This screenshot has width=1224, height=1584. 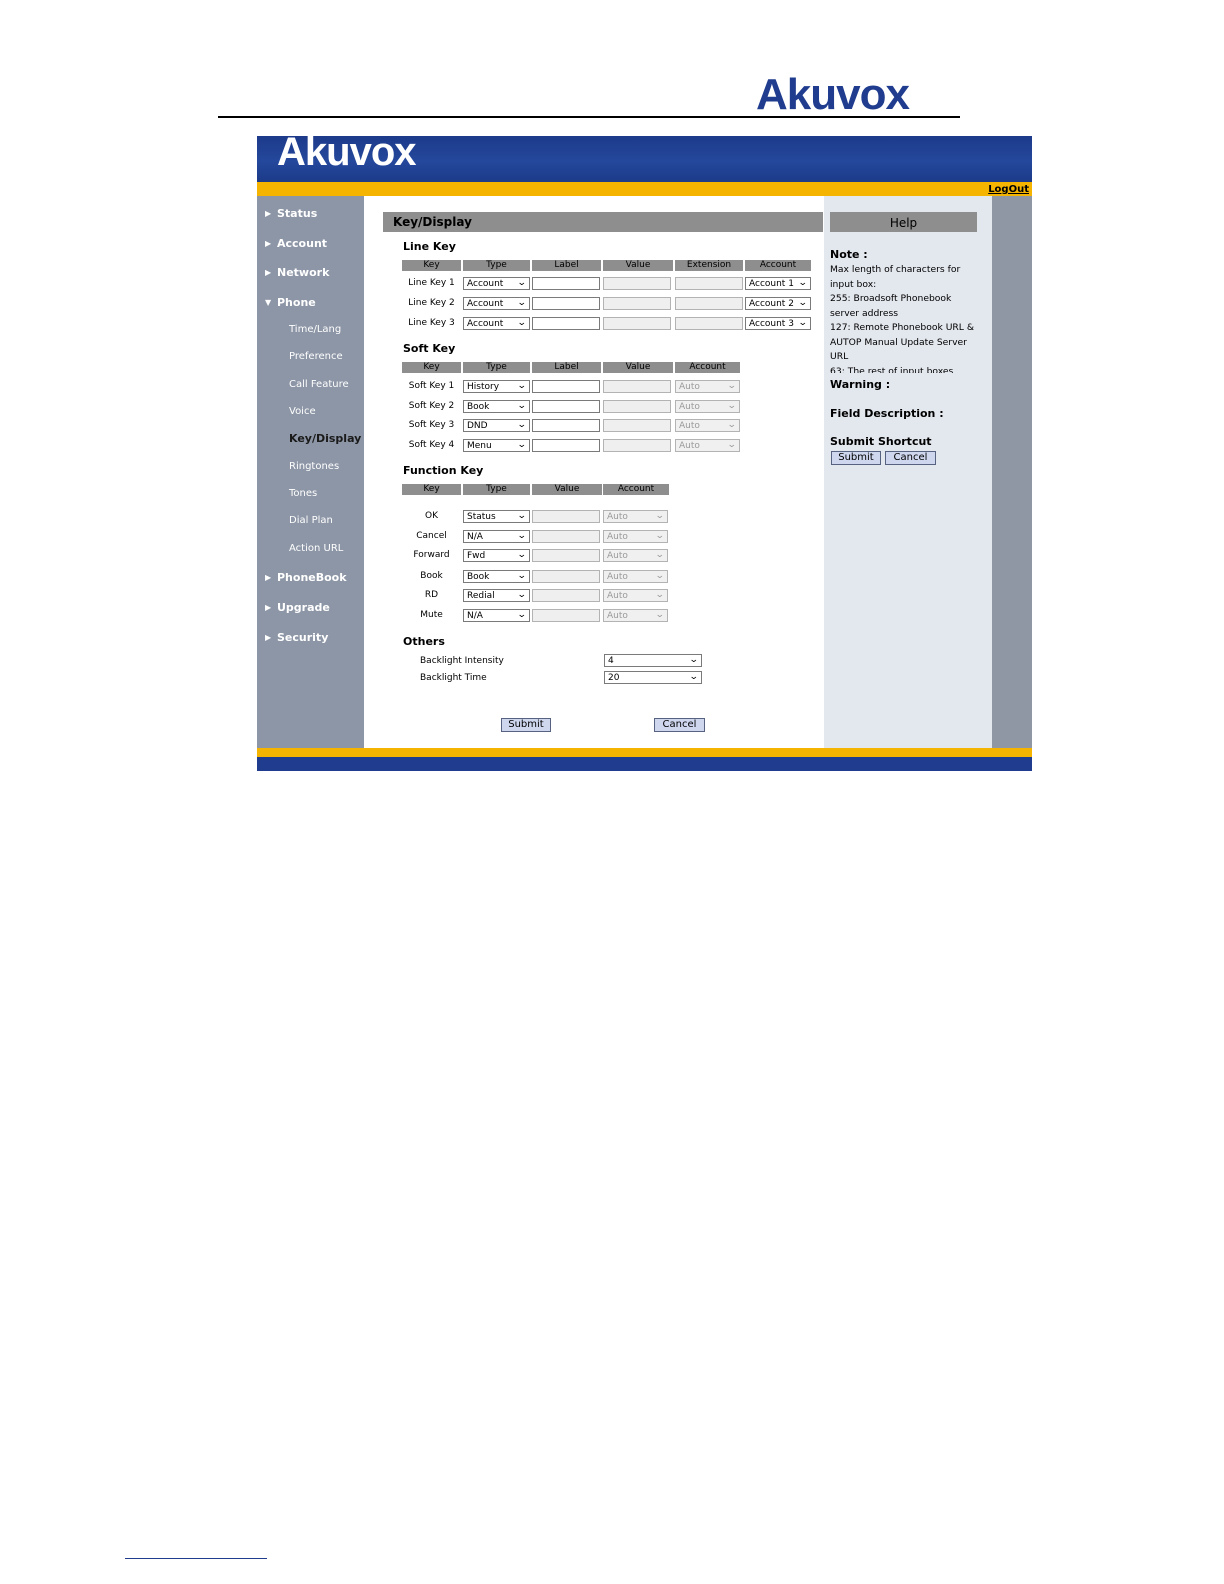 What do you see at coordinates (496, 536) in the screenshot?
I see `function-key-cancel-type-select: N/A ⌄` at bounding box center [496, 536].